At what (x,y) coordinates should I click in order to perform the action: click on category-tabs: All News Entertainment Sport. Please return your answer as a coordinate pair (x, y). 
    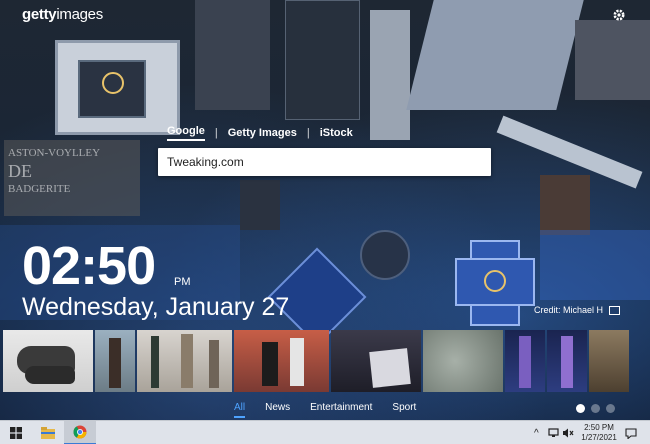
    Looking at the image, I should click on (325, 410).